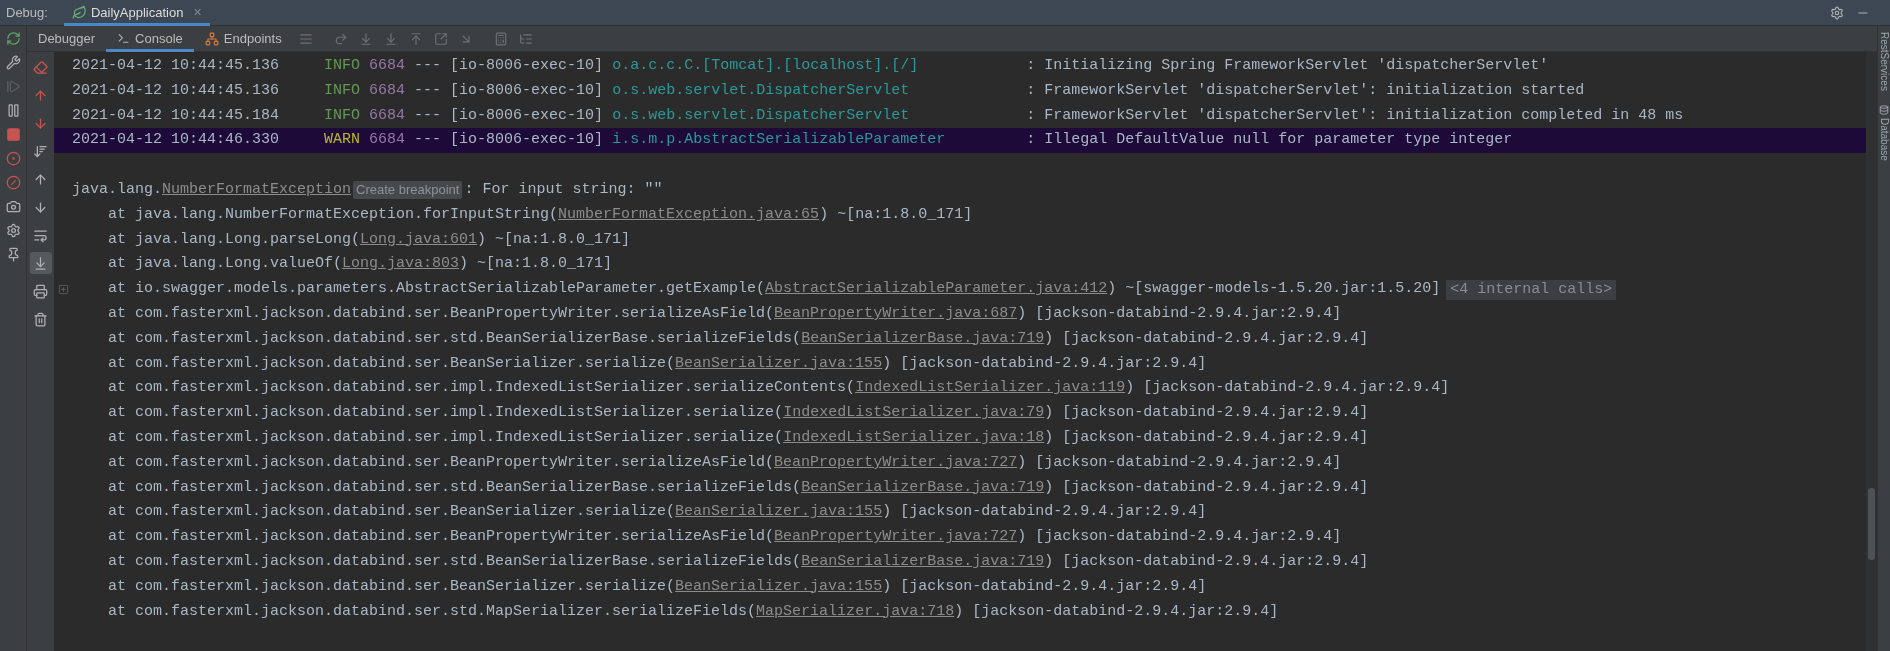 The image size is (1890, 651). Describe the element at coordinates (437, 289) in the screenshot. I see `stack-frame: at io.swagger.models.parameters.AbstractSerializableParameter.getExample(` at that location.